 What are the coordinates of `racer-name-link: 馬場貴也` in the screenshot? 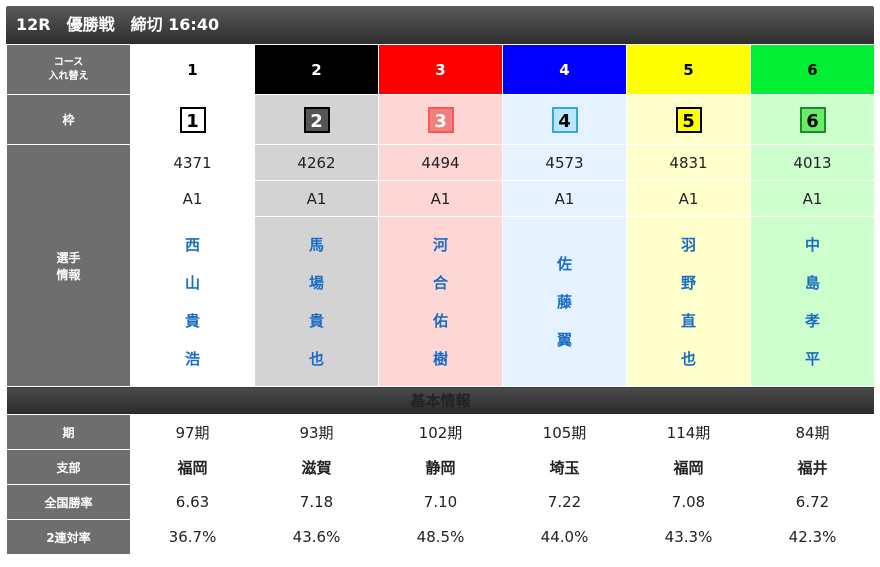 It's located at (317, 302).